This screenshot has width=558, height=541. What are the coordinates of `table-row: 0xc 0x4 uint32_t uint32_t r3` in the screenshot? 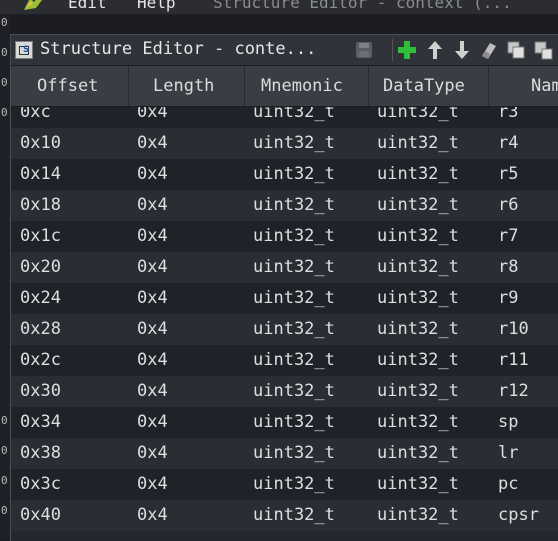 It's located at (284, 117).